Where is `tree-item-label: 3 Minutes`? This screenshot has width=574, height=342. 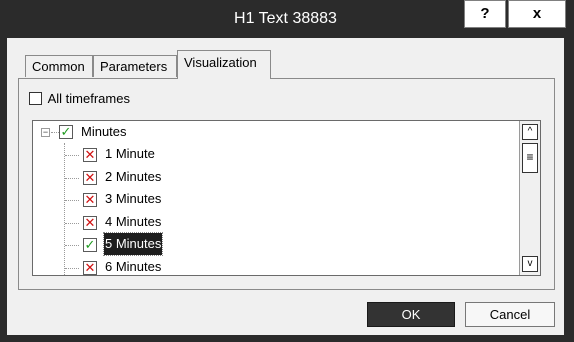
tree-item-label: 3 Minutes is located at coordinates (133, 198).